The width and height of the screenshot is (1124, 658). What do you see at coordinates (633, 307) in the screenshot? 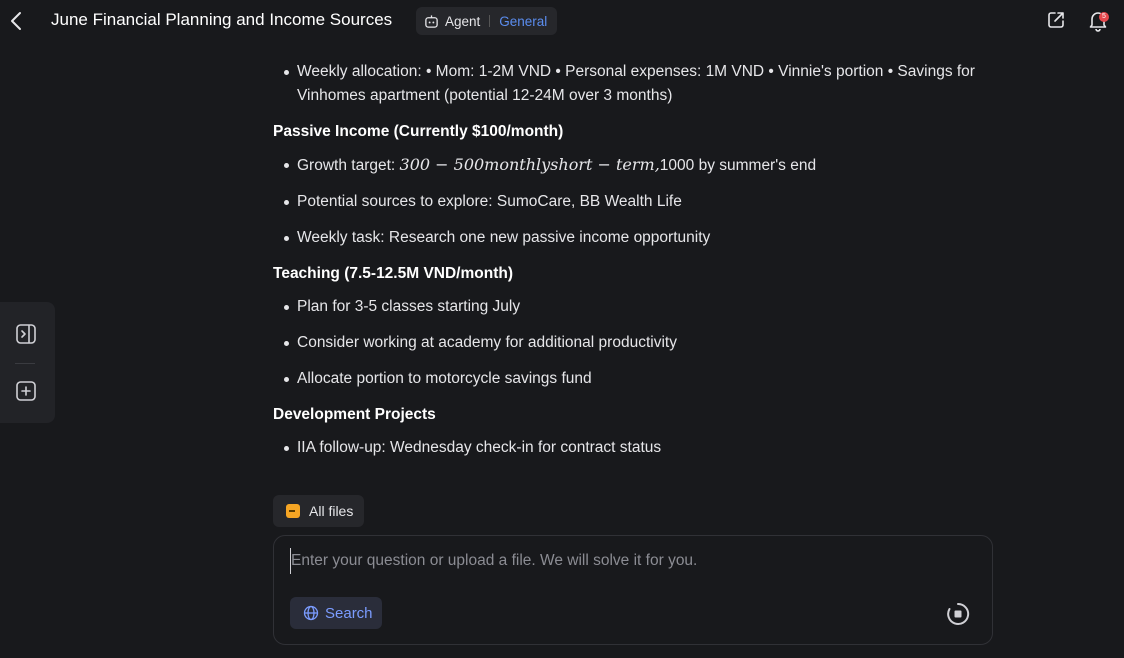
I see `list-item: Plan for 3-5 classes starting July` at bounding box center [633, 307].